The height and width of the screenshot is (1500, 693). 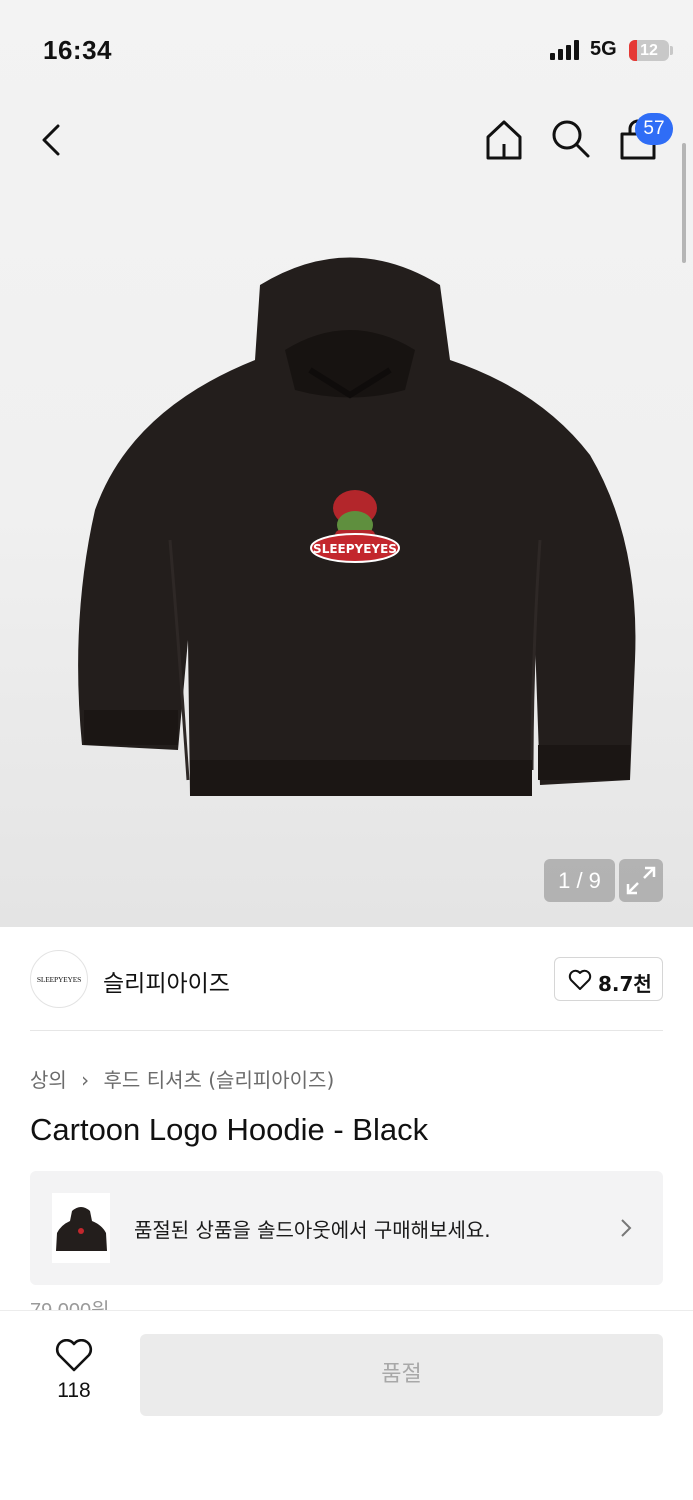 I want to click on image-counter: 1 / 9, so click(x=579, y=880).